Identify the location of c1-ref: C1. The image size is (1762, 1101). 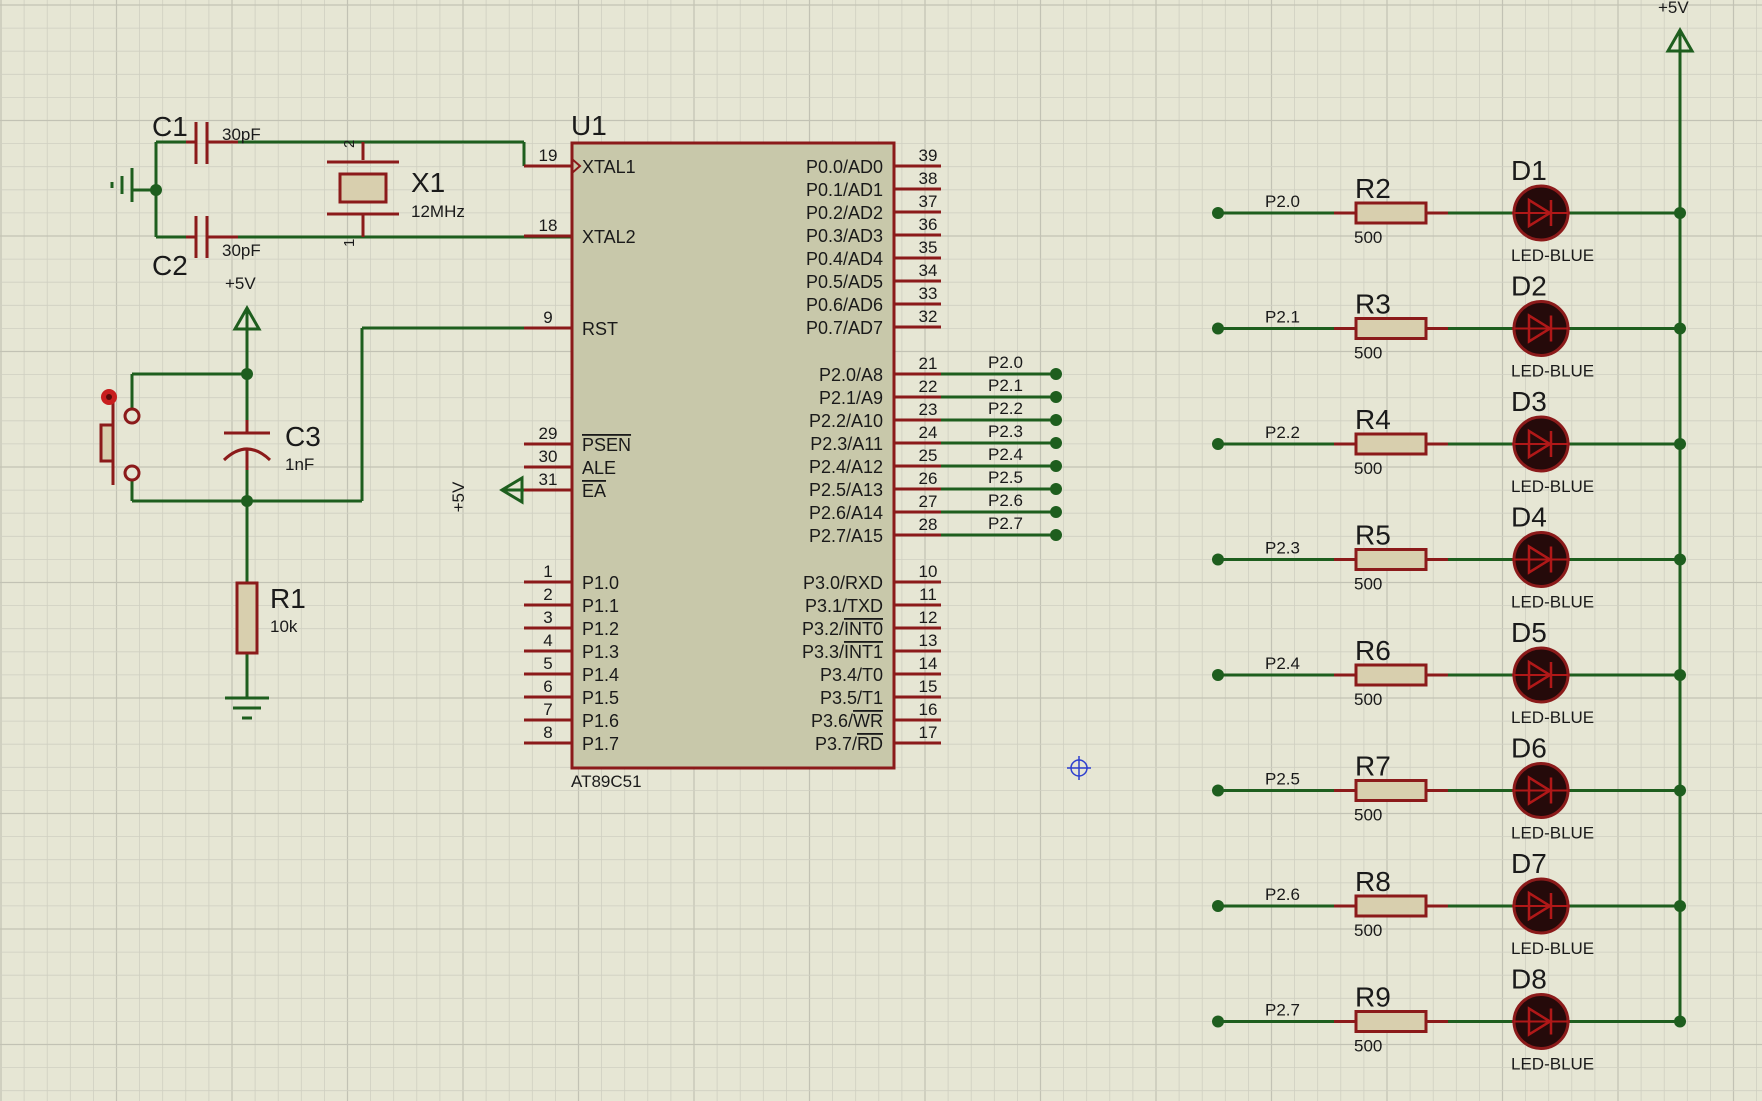
(170, 126).